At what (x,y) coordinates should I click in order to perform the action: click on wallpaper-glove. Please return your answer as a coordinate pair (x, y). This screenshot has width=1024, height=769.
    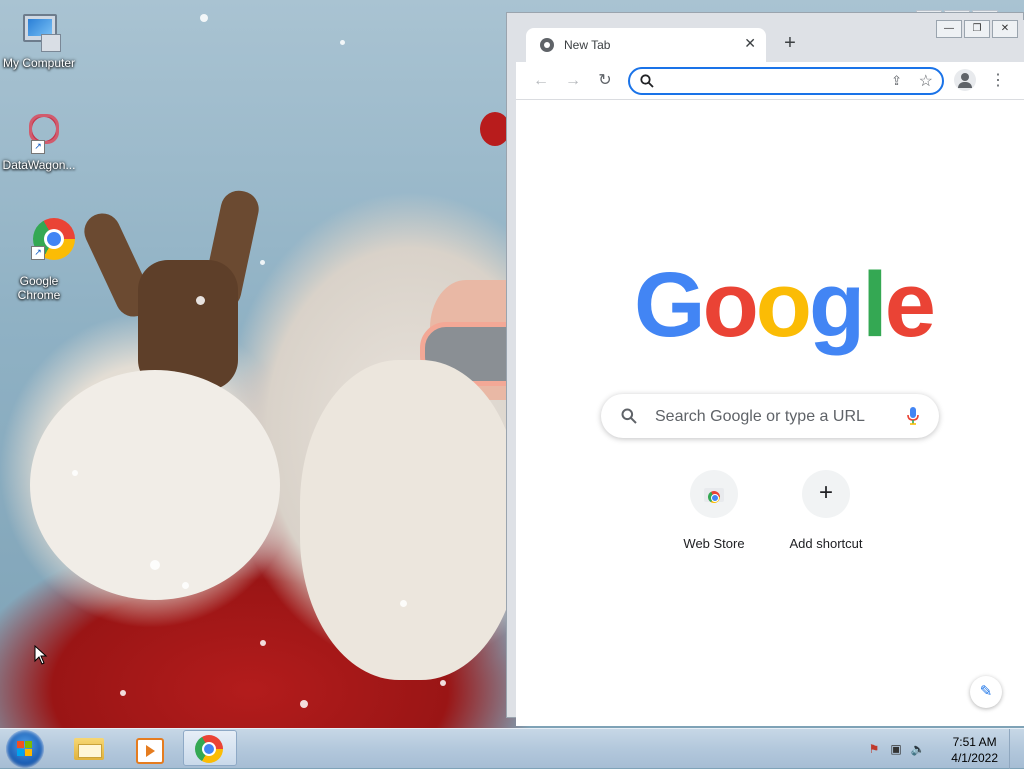
    Looking at the image, I should click on (170, 293).